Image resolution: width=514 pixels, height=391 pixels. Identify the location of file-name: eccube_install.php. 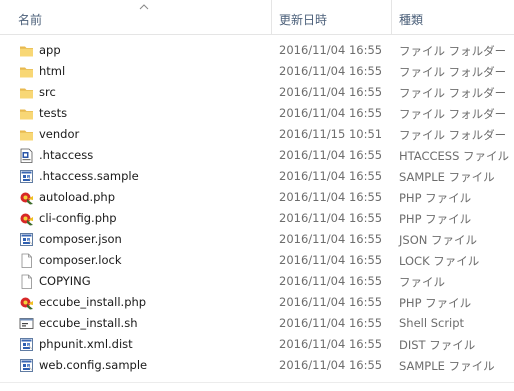
(92, 302).